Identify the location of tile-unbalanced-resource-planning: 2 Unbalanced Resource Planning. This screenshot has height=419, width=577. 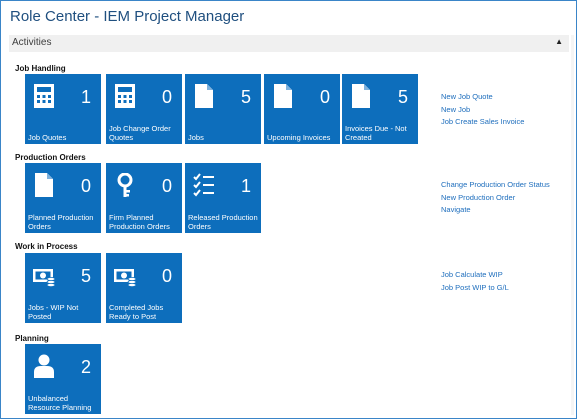
(63, 379).